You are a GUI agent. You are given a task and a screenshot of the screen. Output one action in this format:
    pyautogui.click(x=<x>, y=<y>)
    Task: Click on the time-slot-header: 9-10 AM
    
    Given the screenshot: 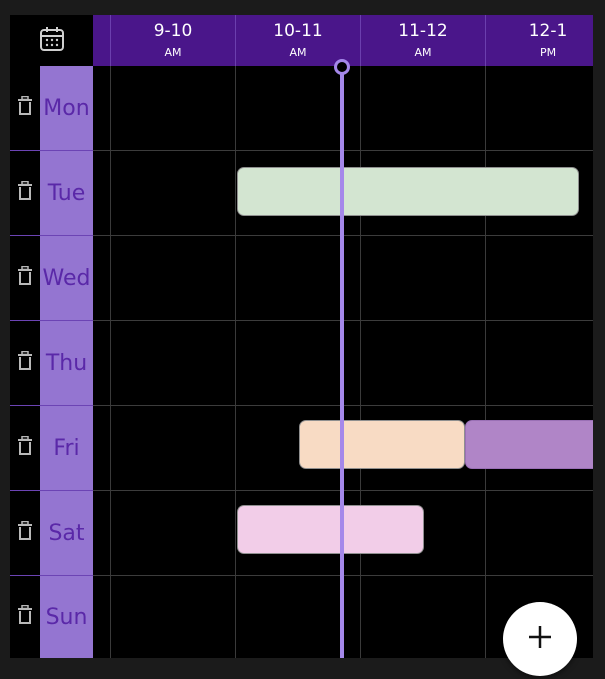 What is the action you would take?
    pyautogui.click(x=173, y=40)
    